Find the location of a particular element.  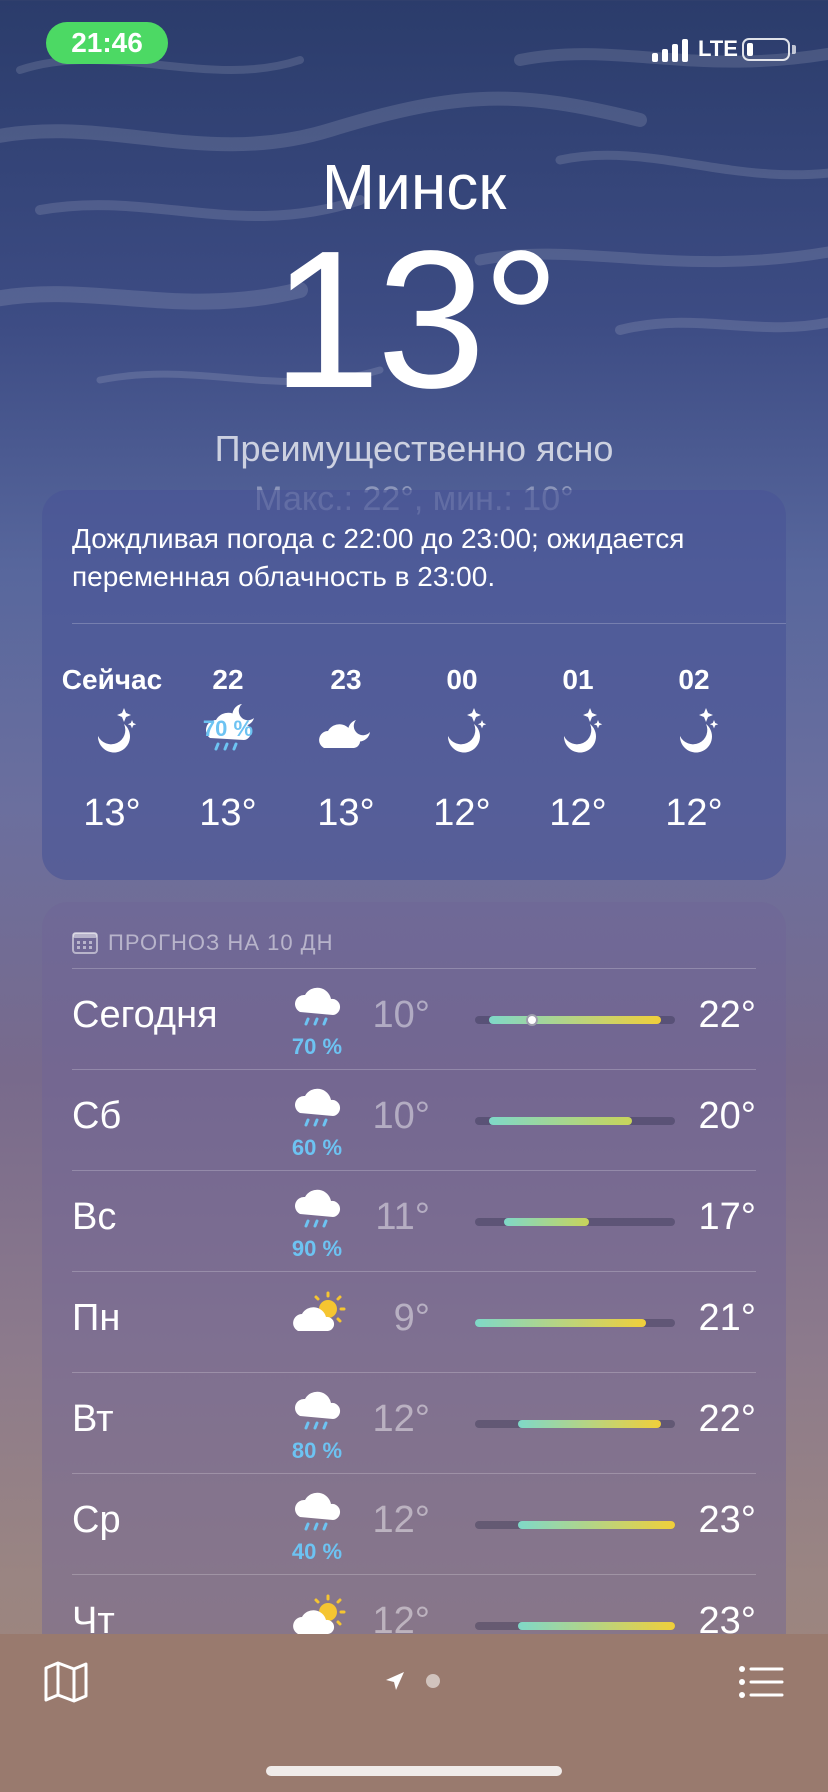

calendar-icon is located at coordinates (85, 943).